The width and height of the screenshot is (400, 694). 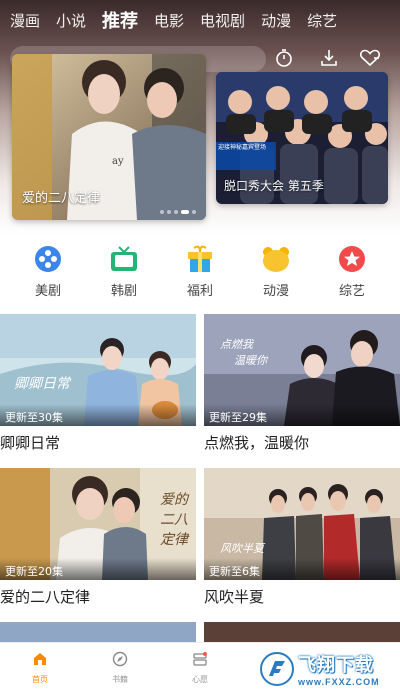 I want to click on episode-badge: 更新至29集, so click(x=302, y=415).